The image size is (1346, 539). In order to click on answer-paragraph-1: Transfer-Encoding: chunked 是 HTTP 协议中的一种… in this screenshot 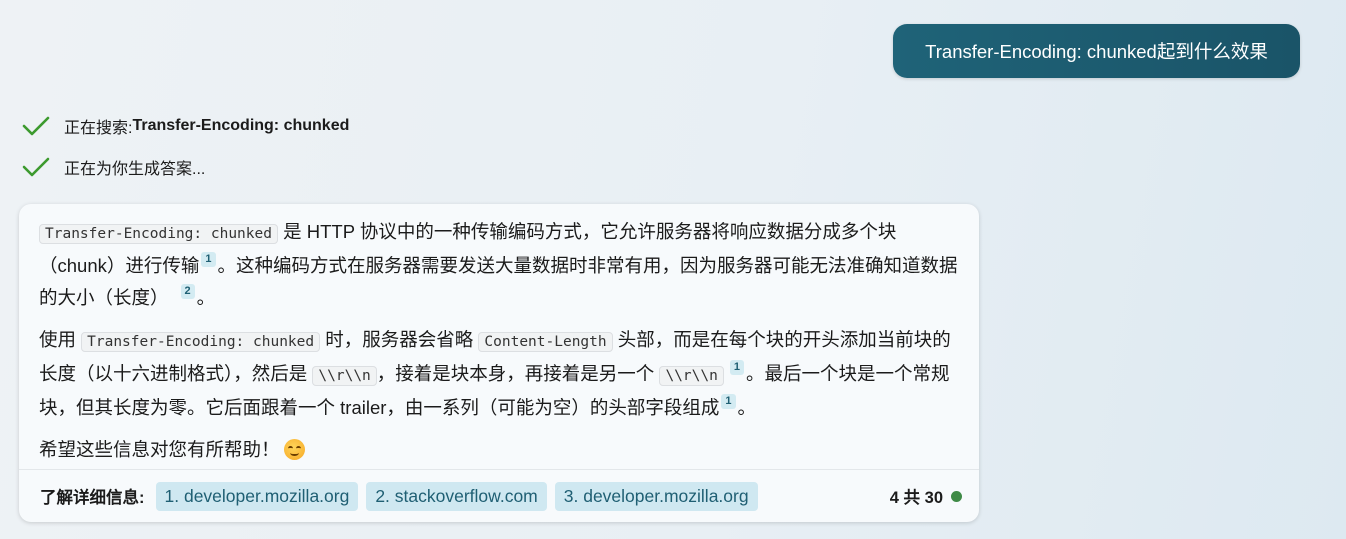, I will do `click(500, 265)`.